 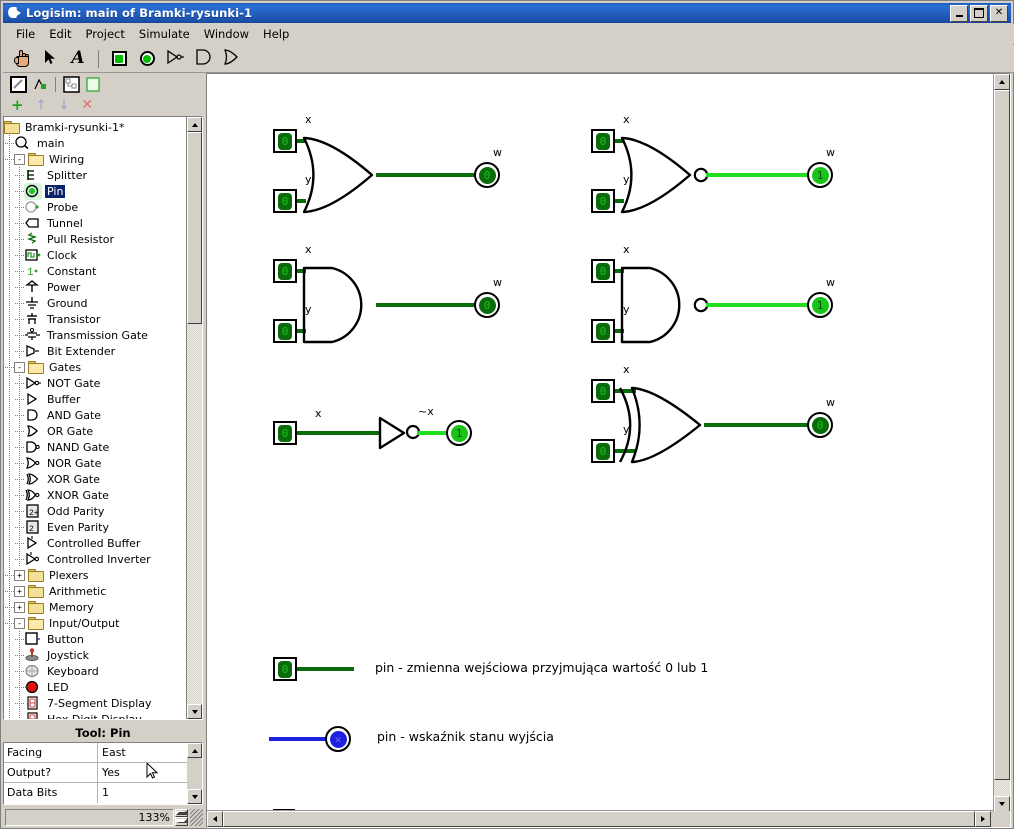 I want to click on canvas-scroll-up-button, so click(x=1002, y=82).